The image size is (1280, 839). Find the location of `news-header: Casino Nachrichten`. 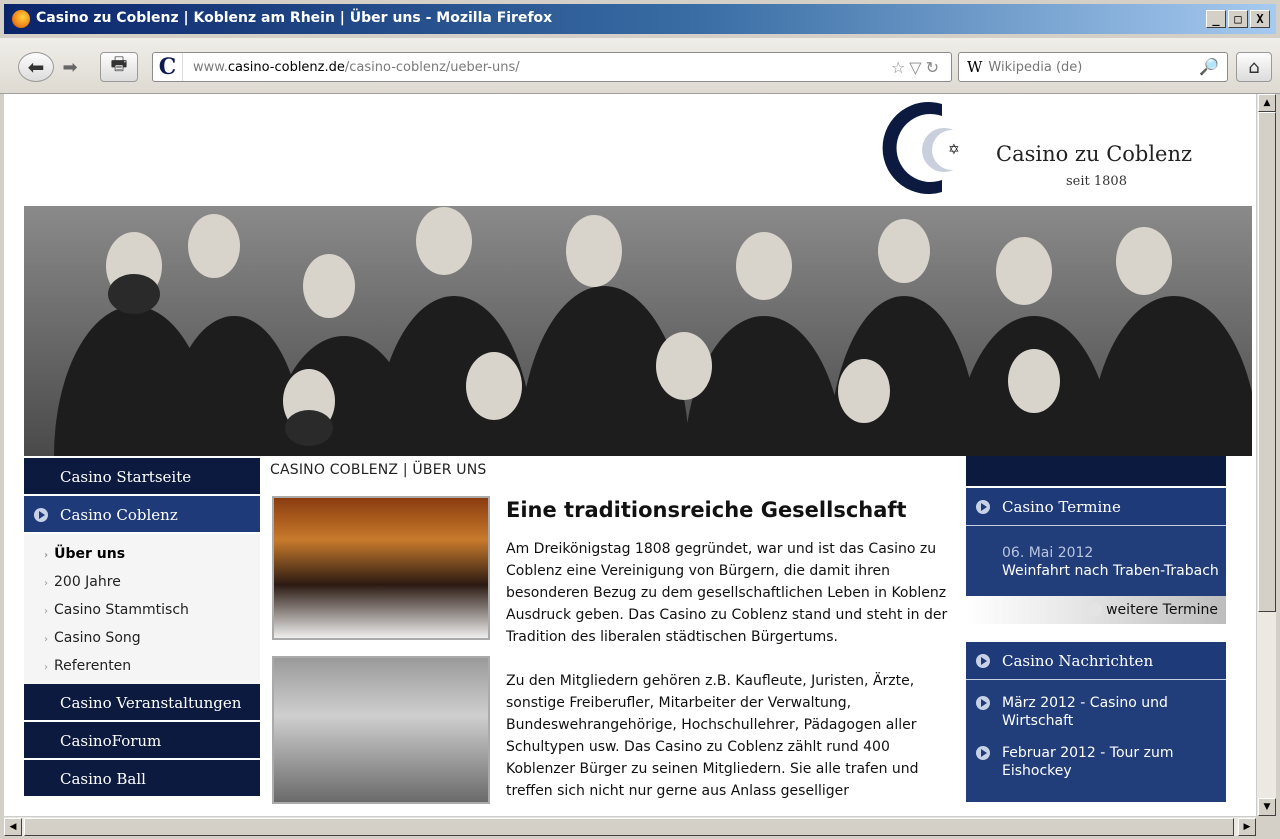

news-header: Casino Nachrichten is located at coordinates (1096, 661).